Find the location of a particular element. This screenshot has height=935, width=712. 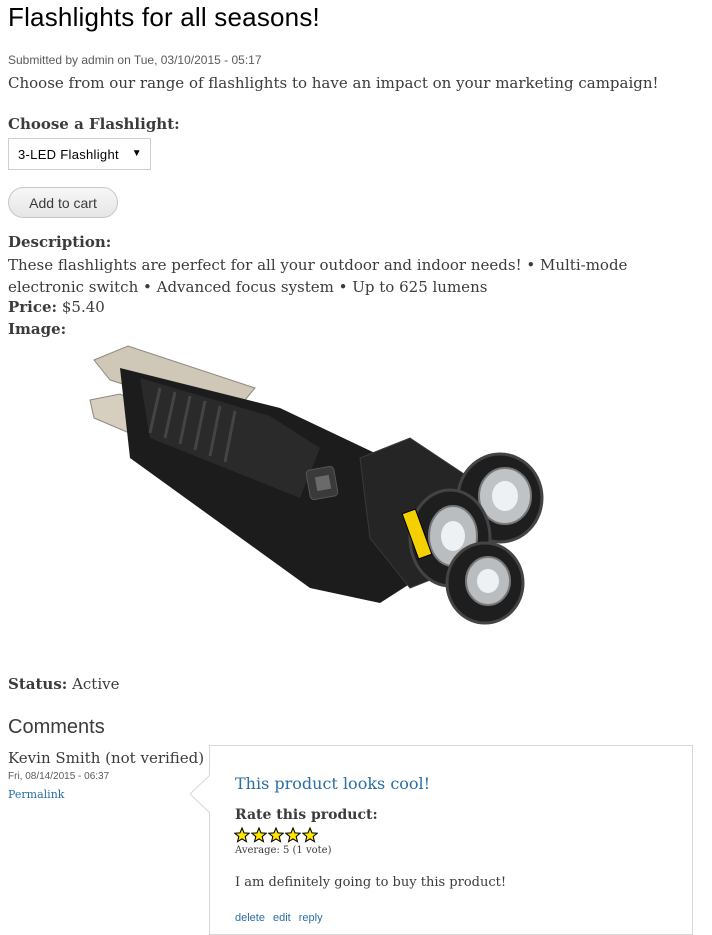

status-value: Active is located at coordinates (96, 684).